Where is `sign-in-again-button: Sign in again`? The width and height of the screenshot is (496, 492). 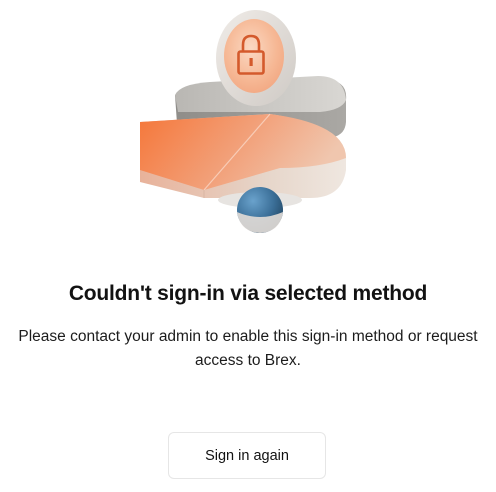 sign-in-again-button: Sign in again is located at coordinates (247, 455).